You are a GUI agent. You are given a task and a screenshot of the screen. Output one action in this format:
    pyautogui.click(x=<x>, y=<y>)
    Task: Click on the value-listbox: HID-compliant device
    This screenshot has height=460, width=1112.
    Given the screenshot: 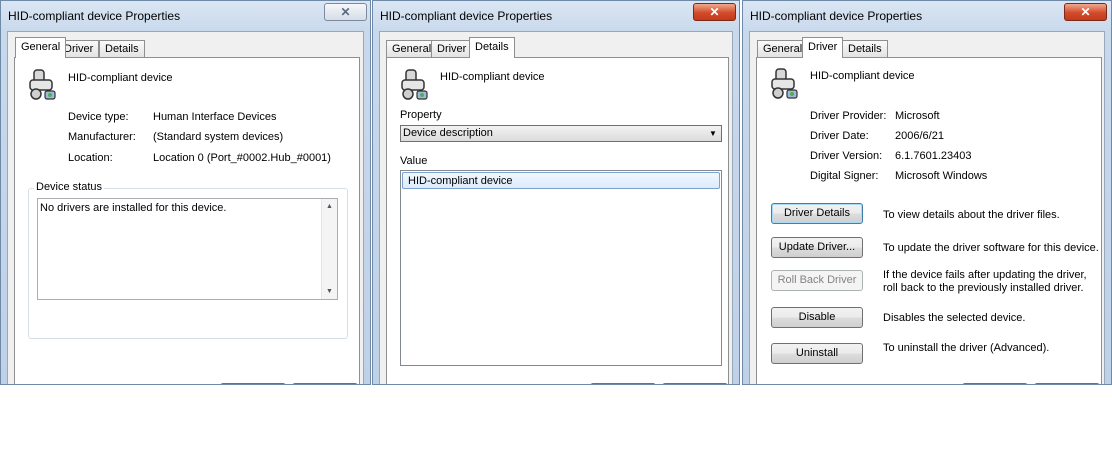 What is the action you would take?
    pyautogui.click(x=561, y=268)
    